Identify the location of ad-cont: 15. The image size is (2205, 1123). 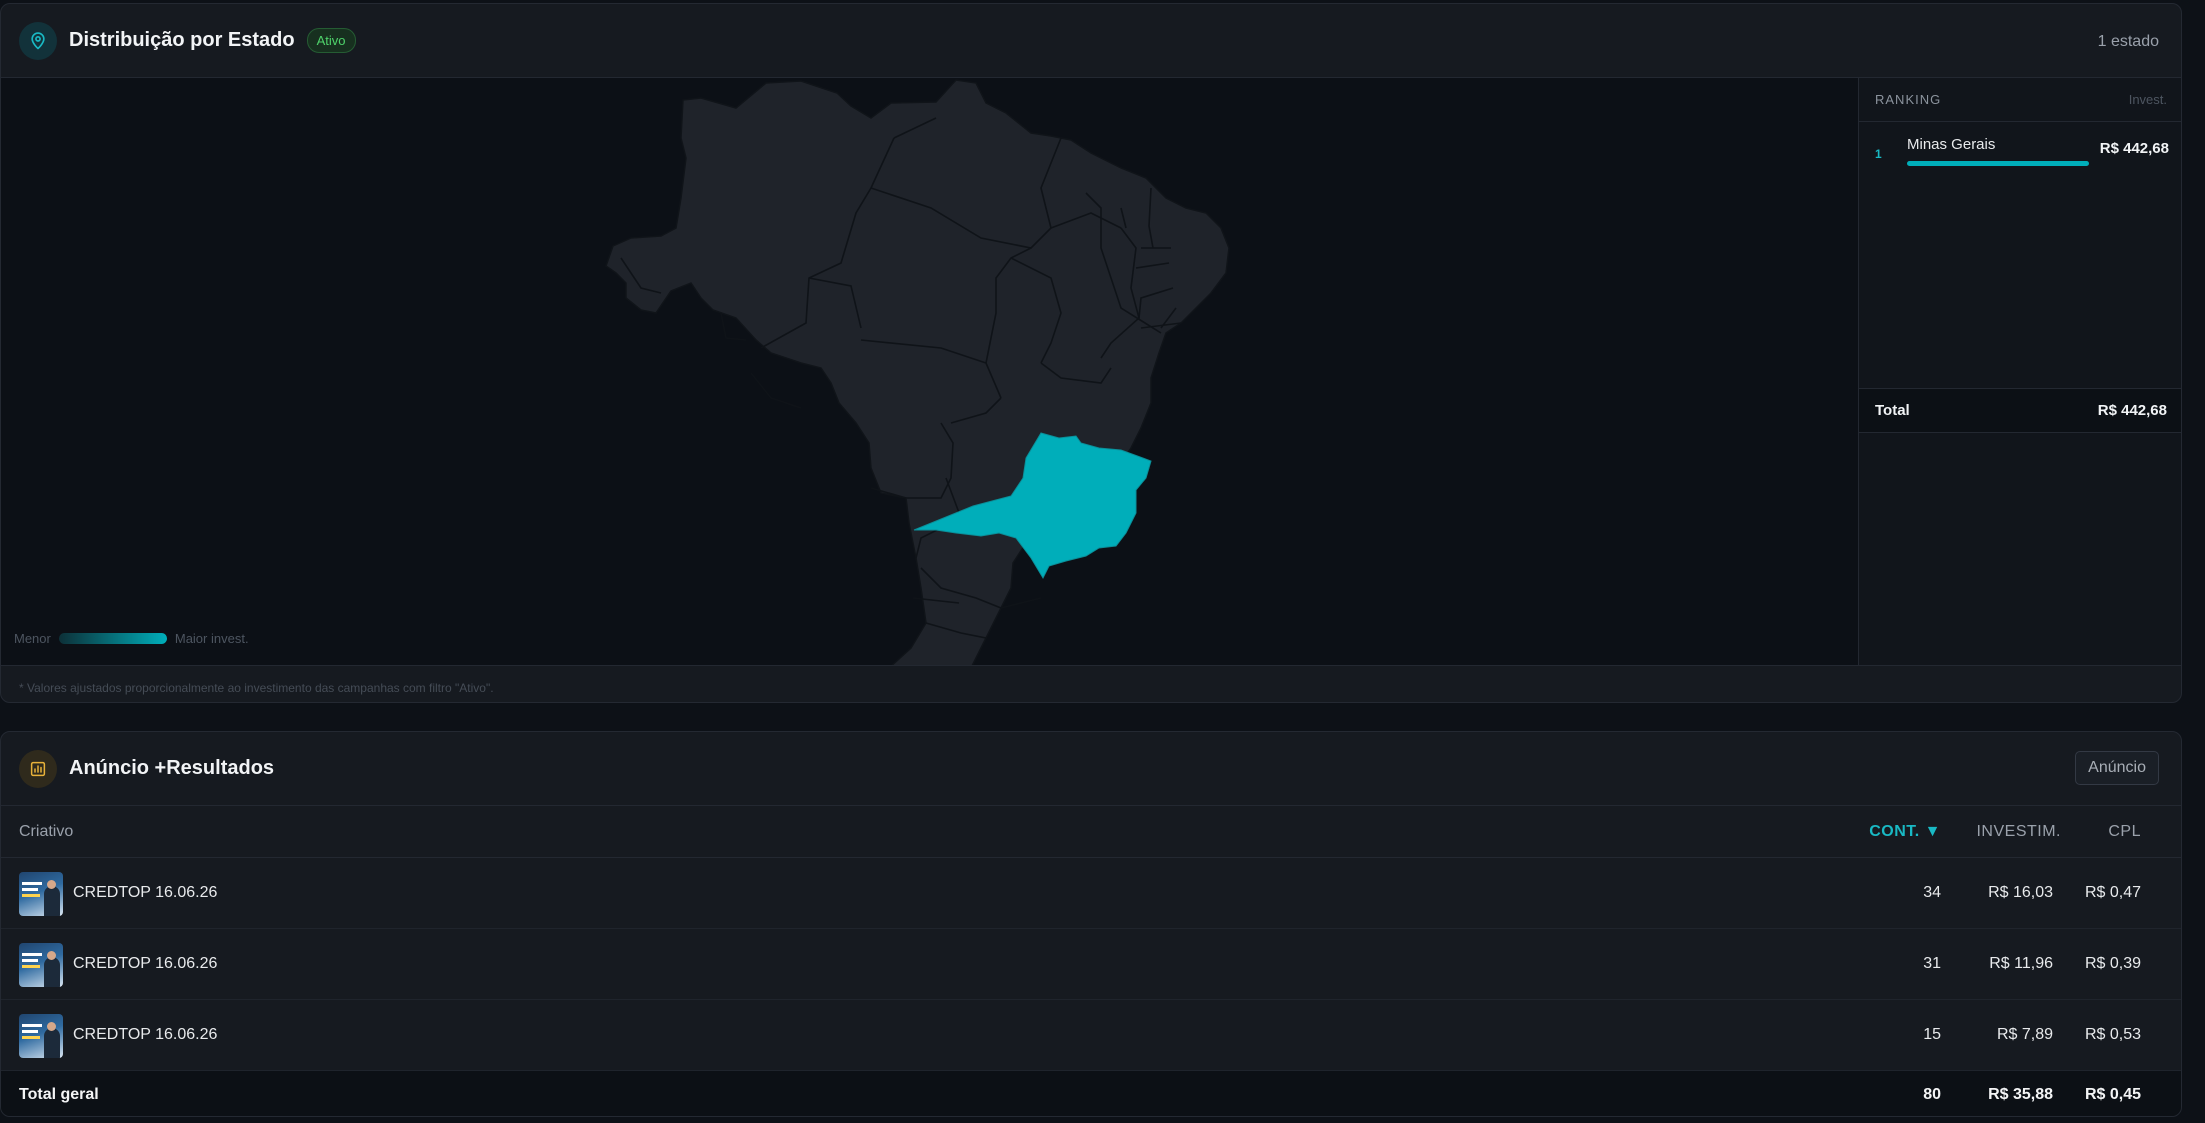
(1932, 1034).